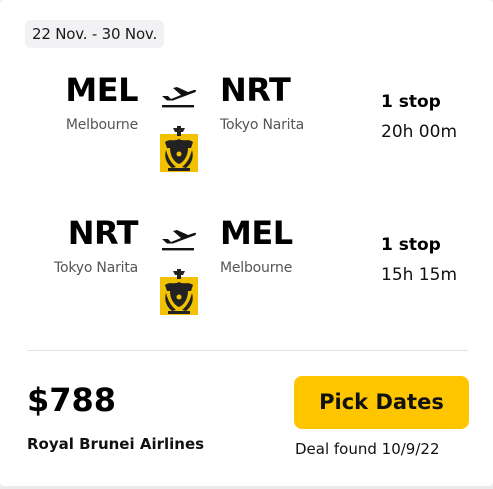 The width and height of the screenshot is (493, 489). Describe the element at coordinates (262, 125) in the screenshot. I see `destination-city: Tokyo Narita` at that location.